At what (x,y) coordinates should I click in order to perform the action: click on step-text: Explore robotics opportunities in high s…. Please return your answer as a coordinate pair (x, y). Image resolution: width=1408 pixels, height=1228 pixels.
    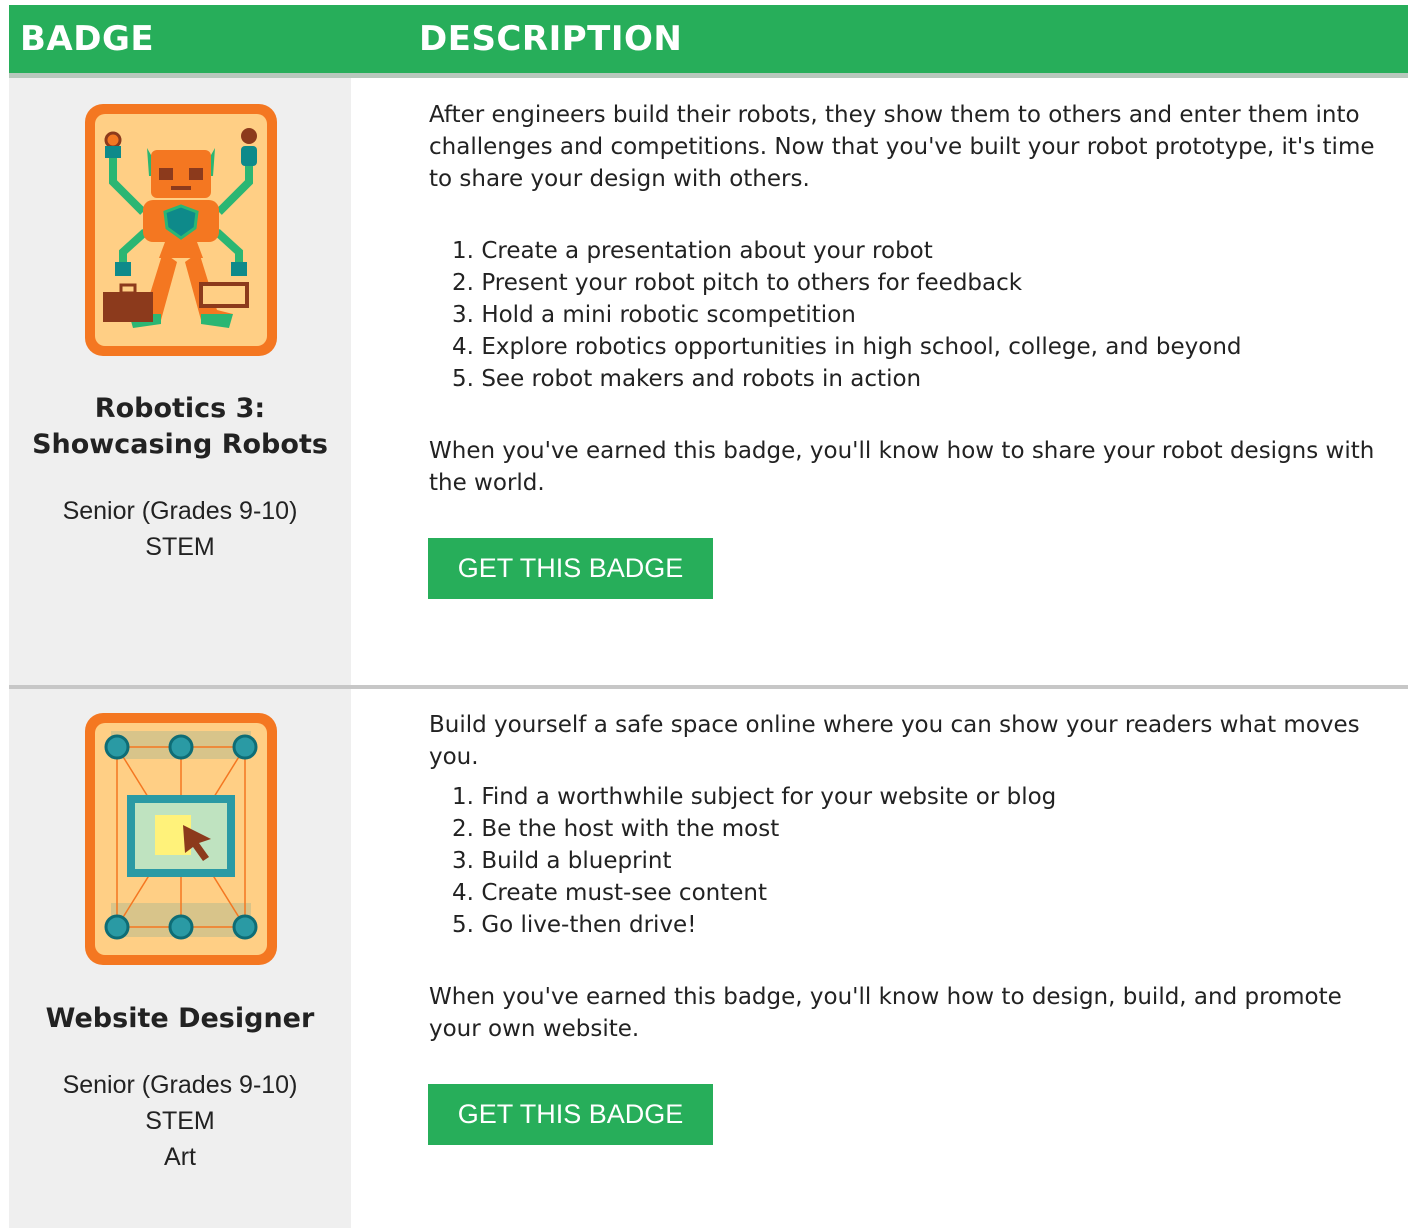
    Looking at the image, I should click on (861, 347).